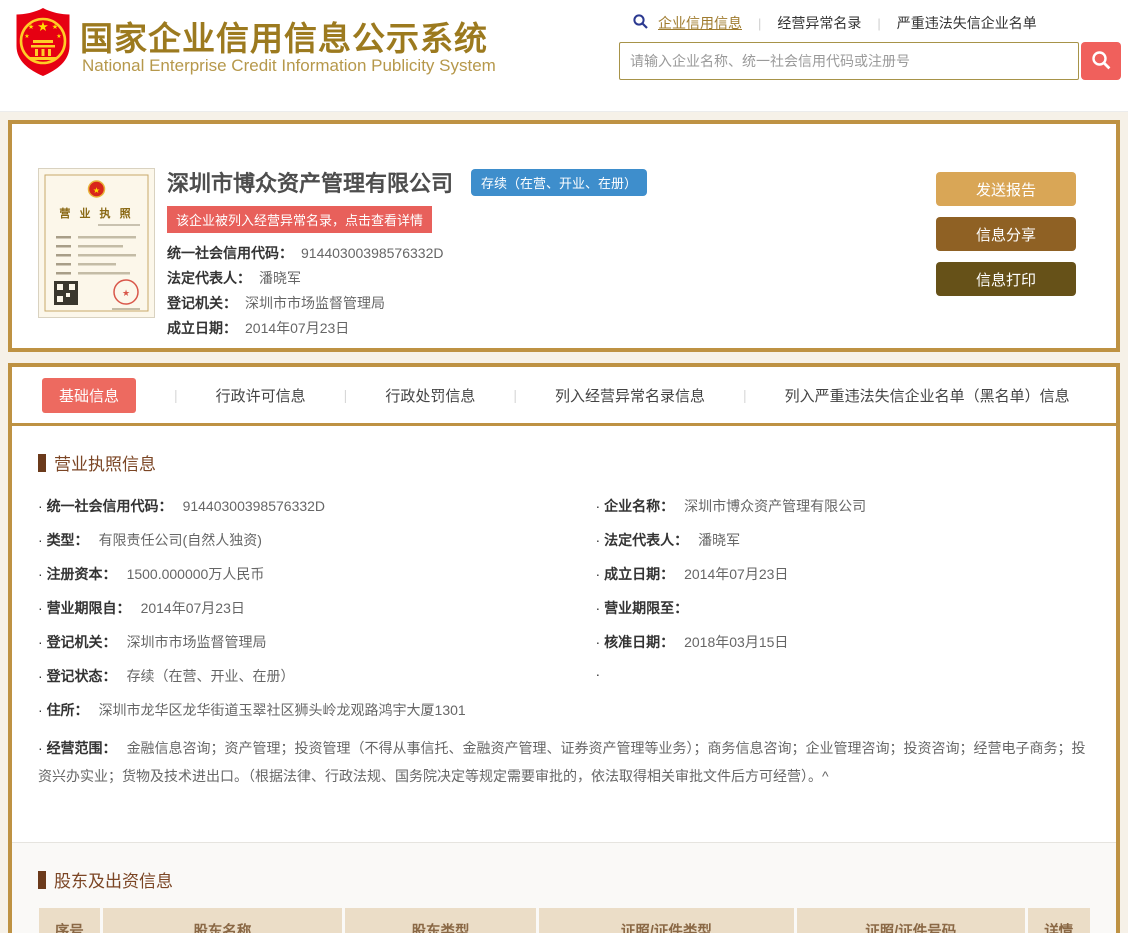 The width and height of the screenshot is (1128, 933). What do you see at coordinates (1006, 234) in the screenshot?
I see `share-info-button: 信息分享` at bounding box center [1006, 234].